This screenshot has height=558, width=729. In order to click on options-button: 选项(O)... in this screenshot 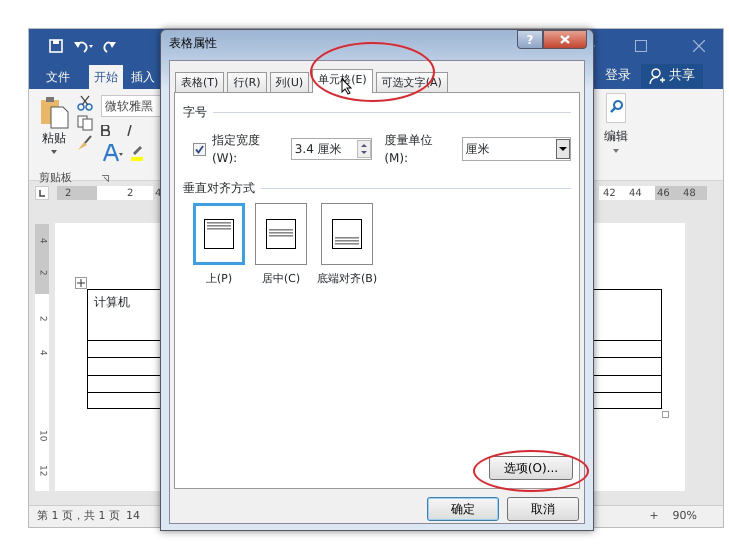, I will do `click(531, 468)`.